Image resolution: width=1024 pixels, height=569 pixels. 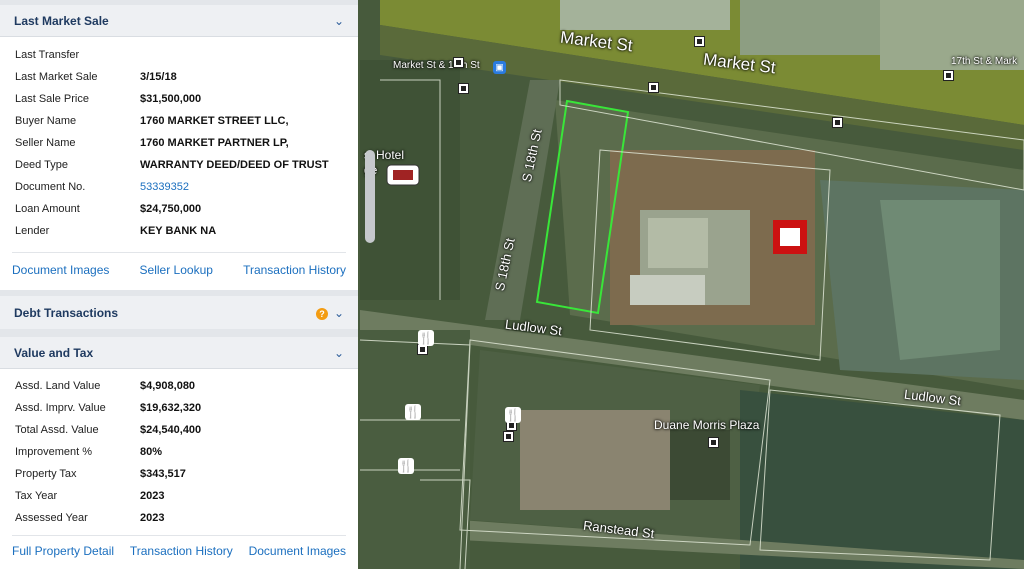 What do you see at coordinates (171, 408) in the screenshot?
I see `field-value: $19,632,320` at bounding box center [171, 408].